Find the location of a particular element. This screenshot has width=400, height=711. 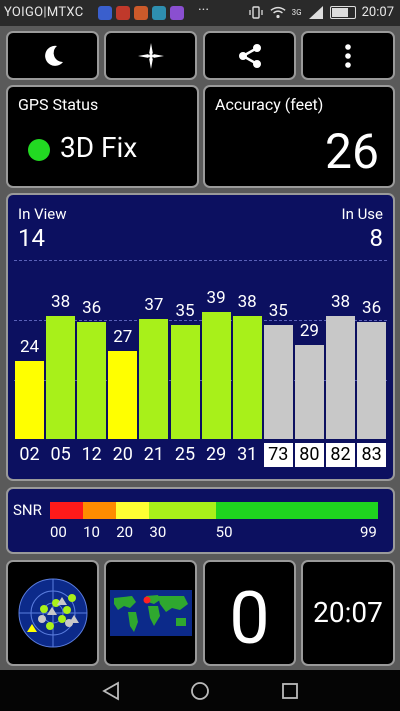

sky-radar-icon is located at coordinates (52, 613).